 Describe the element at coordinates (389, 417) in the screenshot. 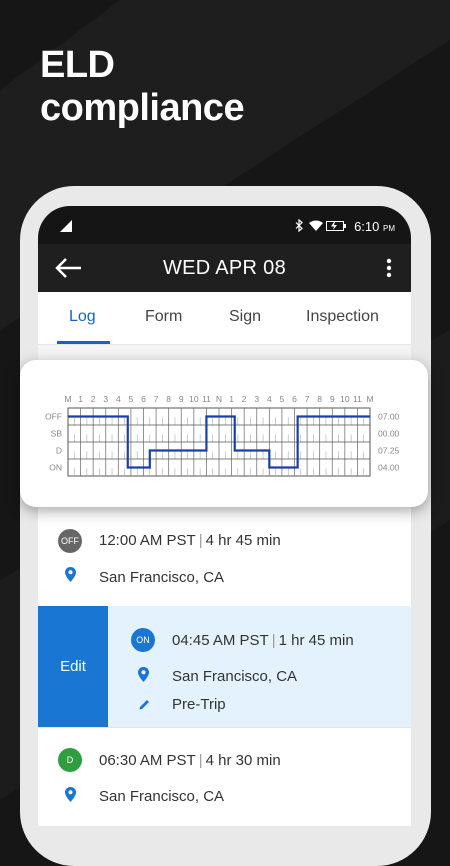

I see `status-total-label: 07.00` at that location.